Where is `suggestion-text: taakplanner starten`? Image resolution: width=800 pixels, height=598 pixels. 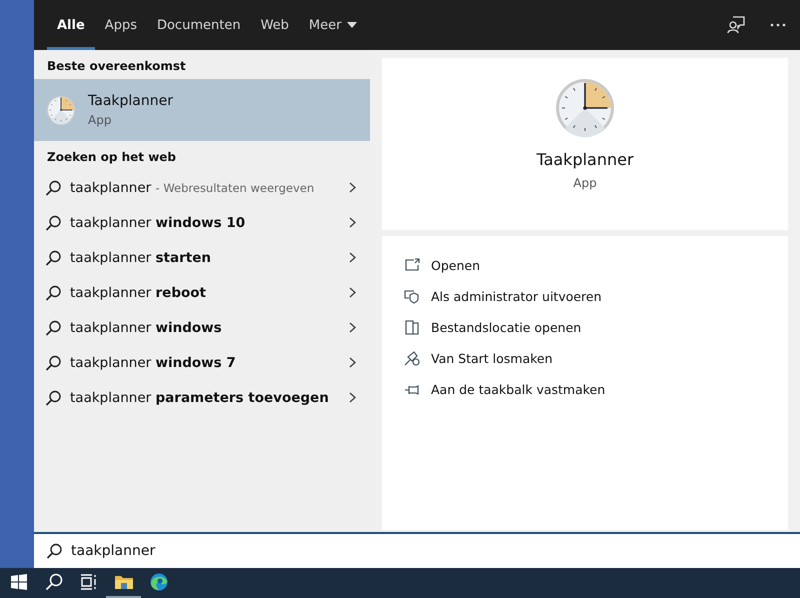
suggestion-text: taakplanner starten is located at coordinates (140, 258).